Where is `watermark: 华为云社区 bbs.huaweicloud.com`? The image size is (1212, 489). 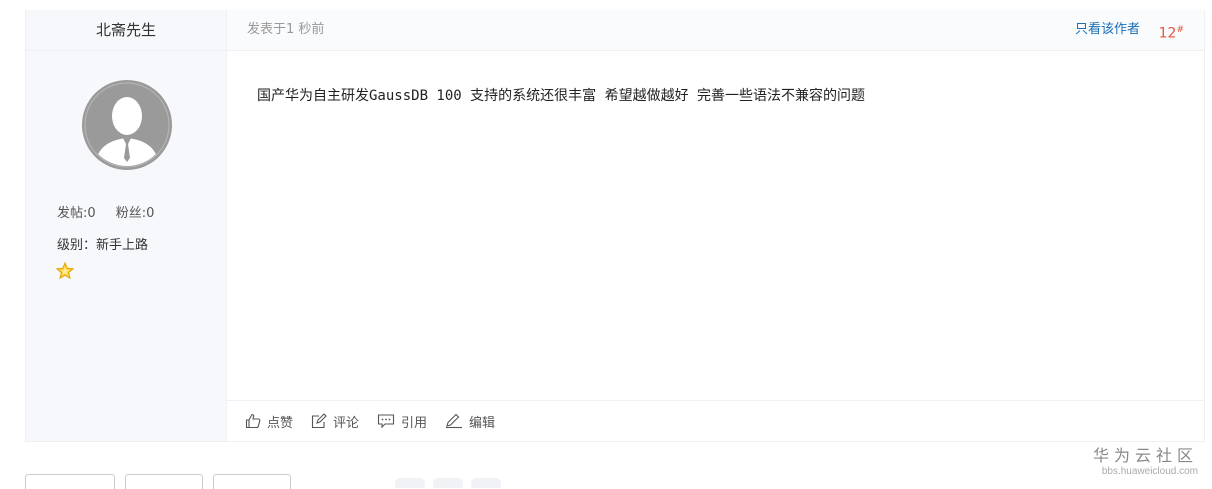 watermark: 华为云社区 bbs.huaweicloud.com is located at coordinates (1145, 459).